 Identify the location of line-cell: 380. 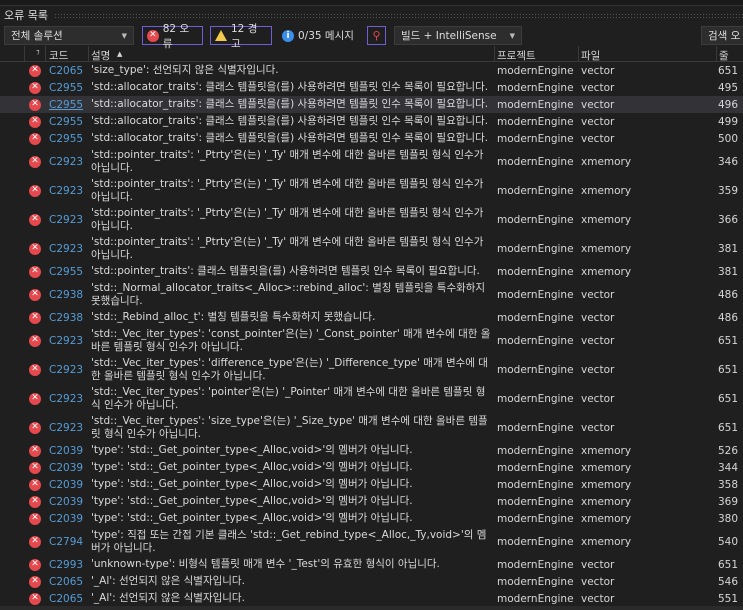
(727, 518).